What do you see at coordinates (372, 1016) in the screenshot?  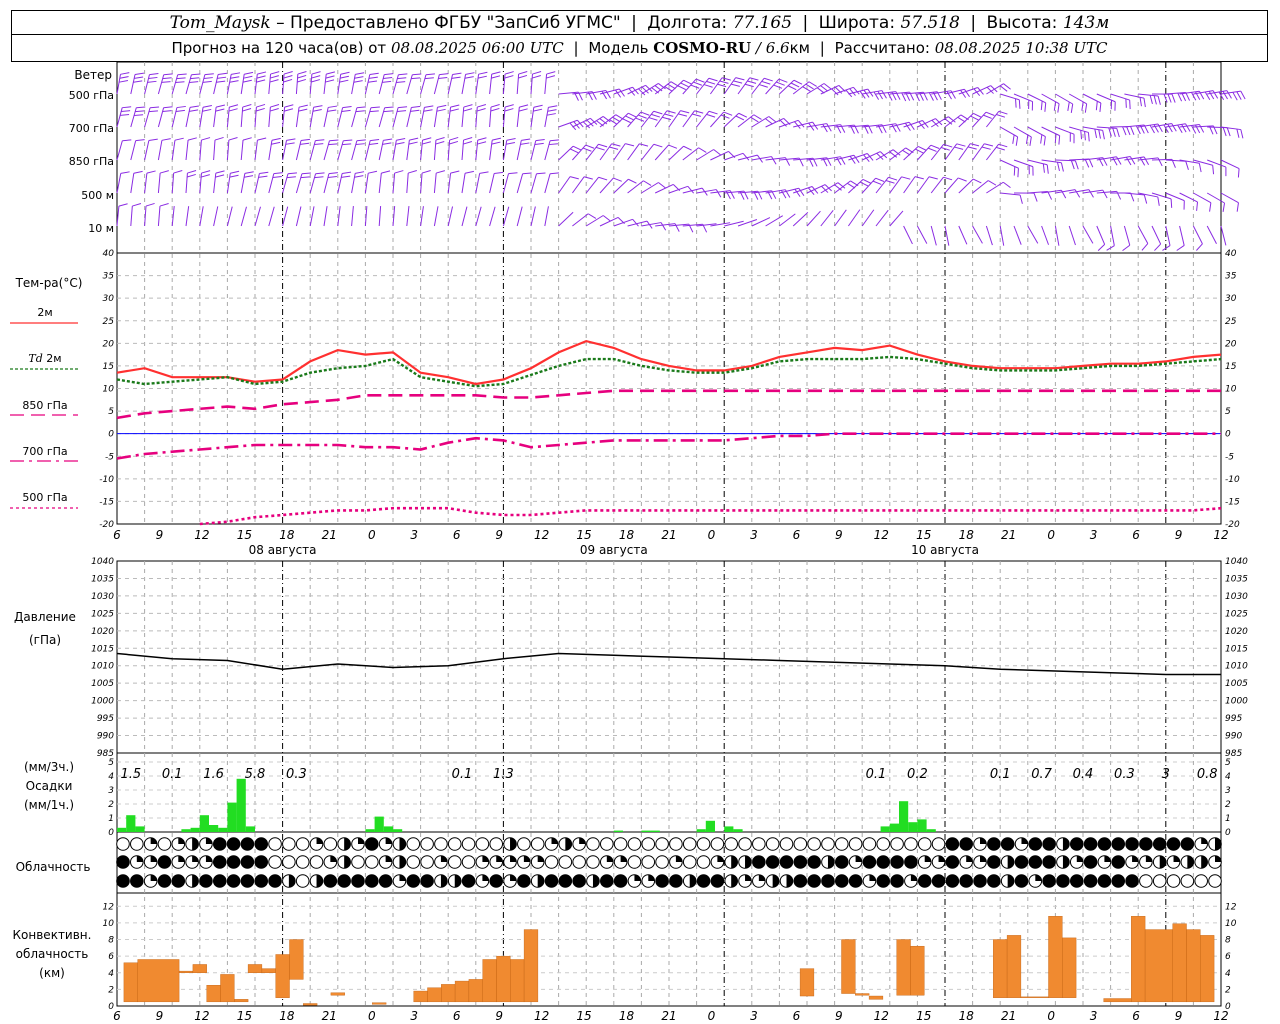 I see `bottom-x-tick-label: 0` at bounding box center [372, 1016].